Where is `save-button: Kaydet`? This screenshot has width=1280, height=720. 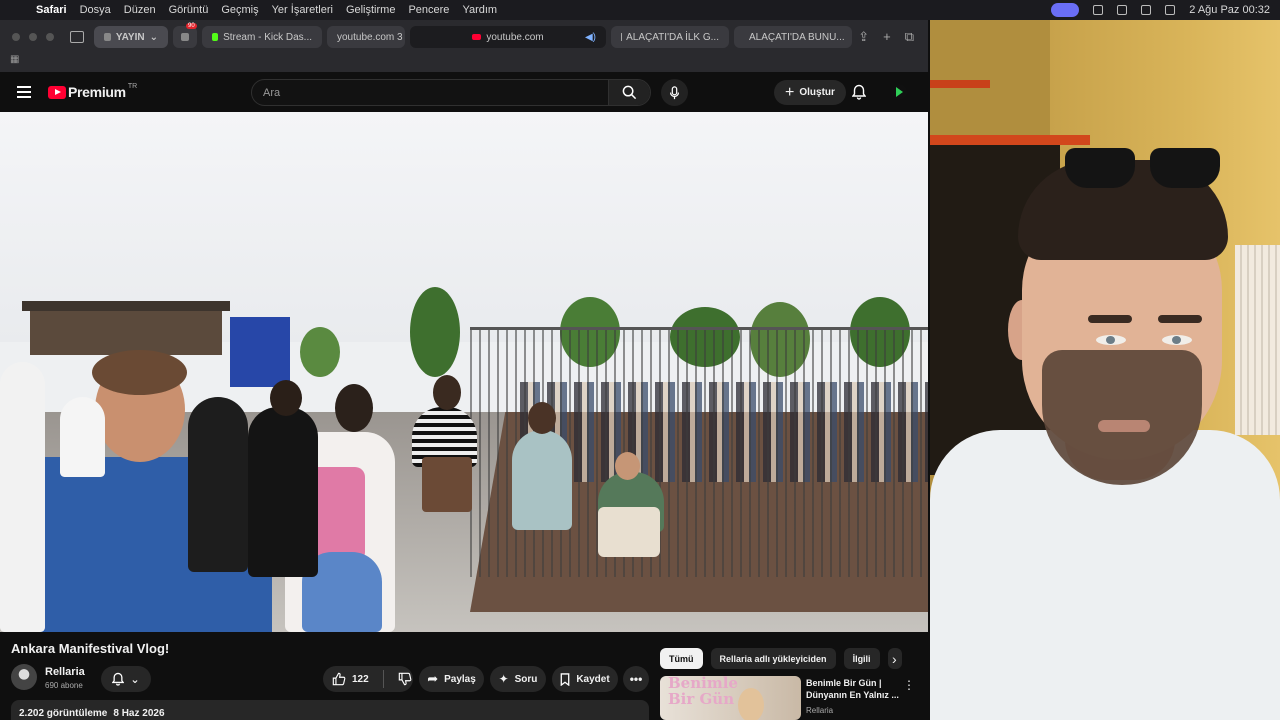 save-button: Kaydet is located at coordinates (585, 679).